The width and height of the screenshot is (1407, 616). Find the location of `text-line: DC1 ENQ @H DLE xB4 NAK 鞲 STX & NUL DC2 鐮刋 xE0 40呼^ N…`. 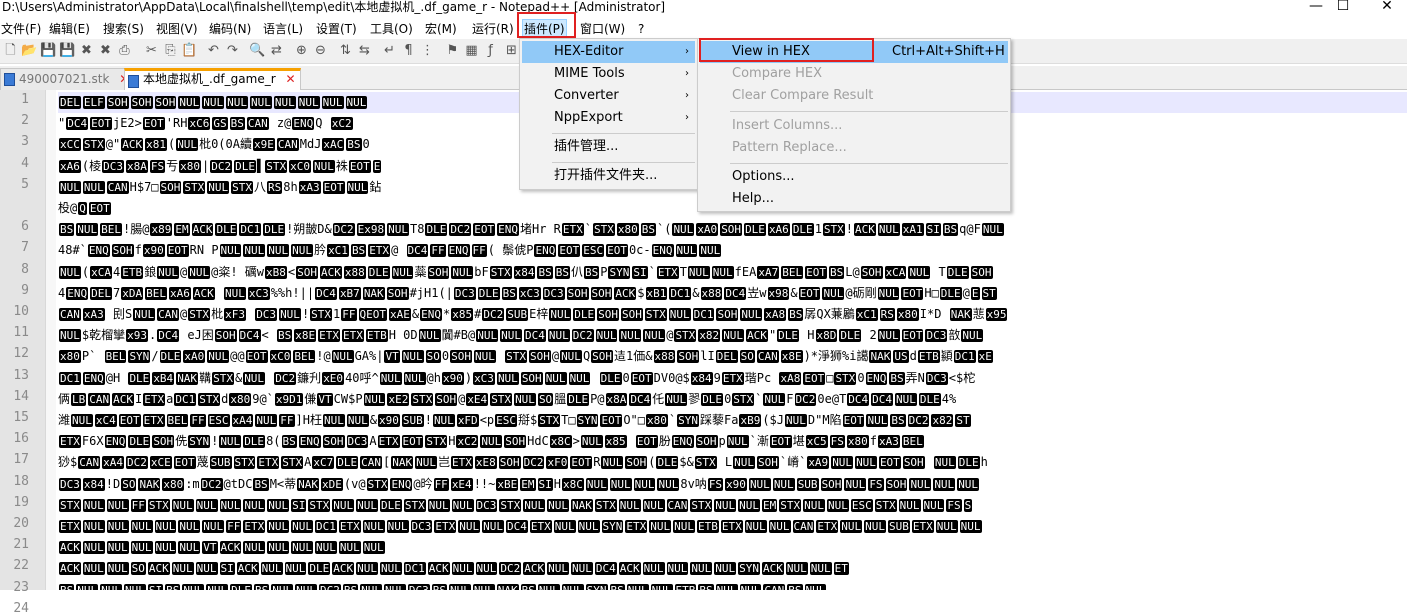

text-line: DC1 ENQ @H DLE xB4 NAK 鞲 STX & NUL DC2 鐮刋 xE0 40呼^ N… is located at coordinates (732, 378).